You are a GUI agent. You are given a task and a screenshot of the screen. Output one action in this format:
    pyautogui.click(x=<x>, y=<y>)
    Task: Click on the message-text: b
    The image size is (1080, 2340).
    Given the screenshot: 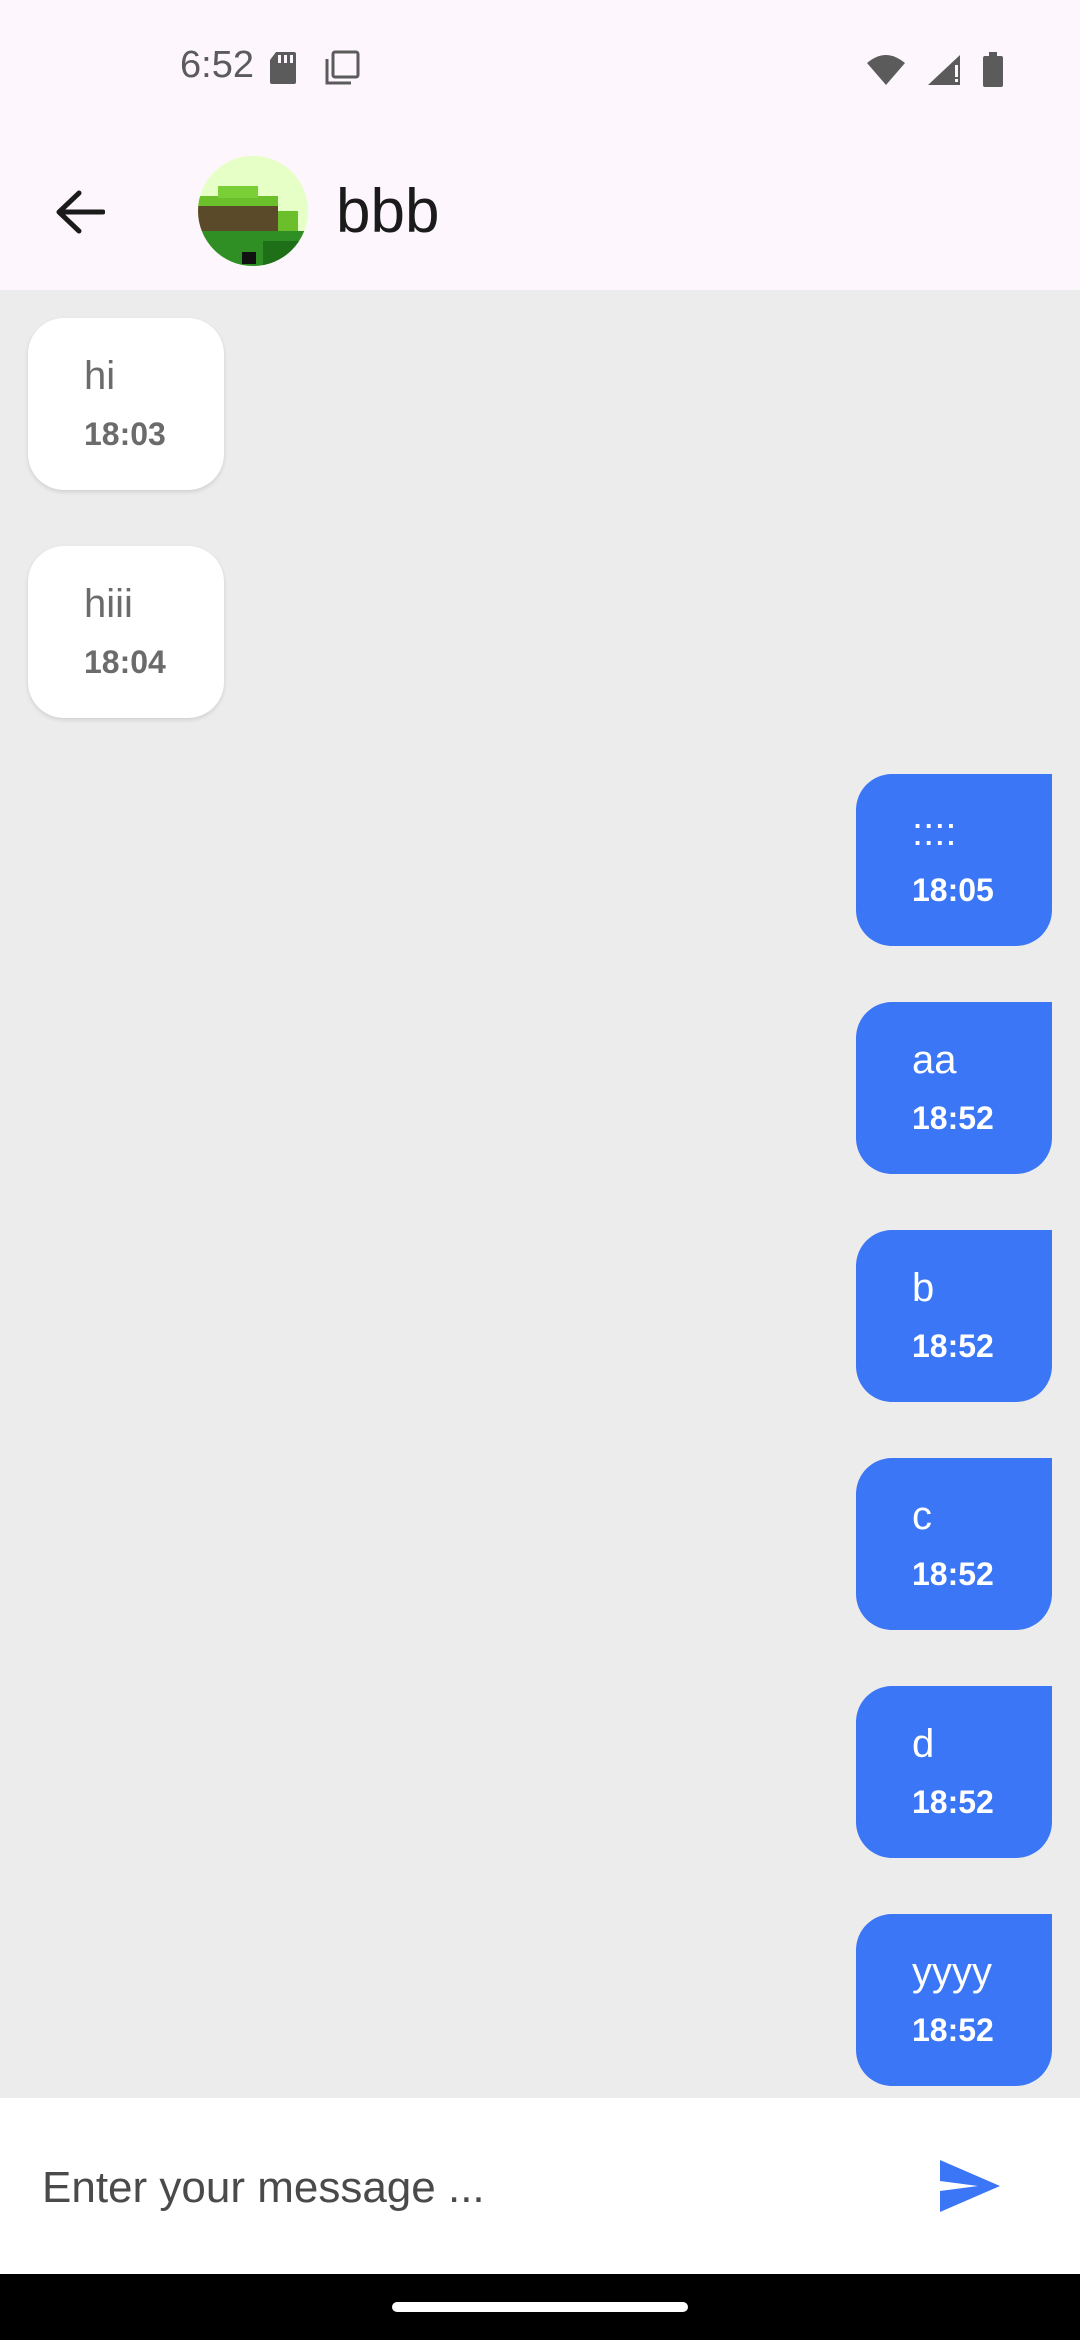 What is the action you would take?
    pyautogui.click(x=923, y=1288)
    